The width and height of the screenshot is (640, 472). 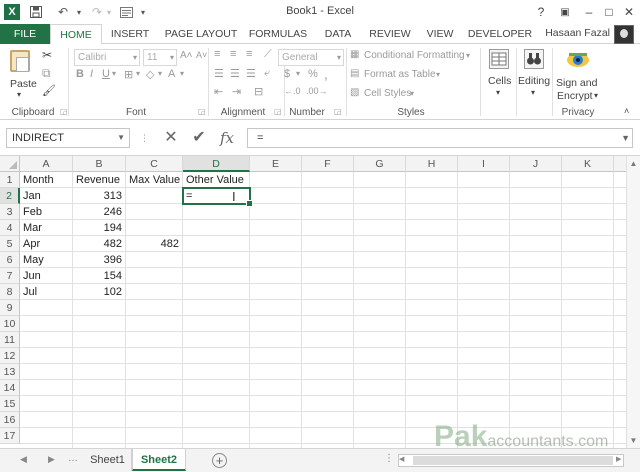 I want to click on conditional-formatting-button: Conditional Formatting, so click(x=414, y=55).